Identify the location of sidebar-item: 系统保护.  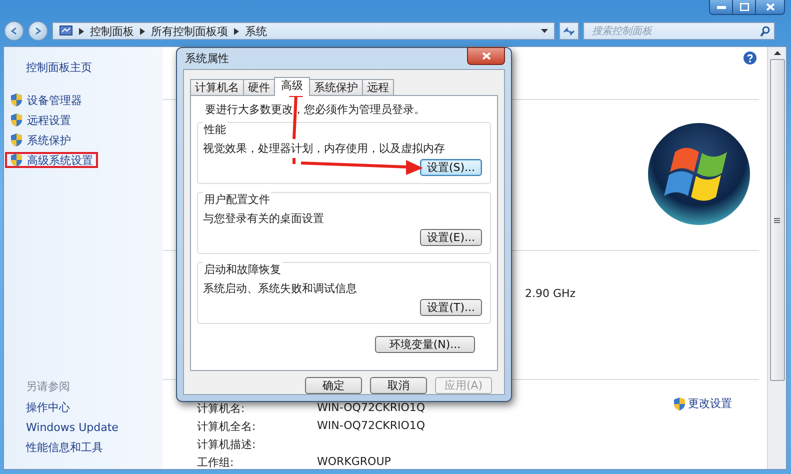
(40, 140).